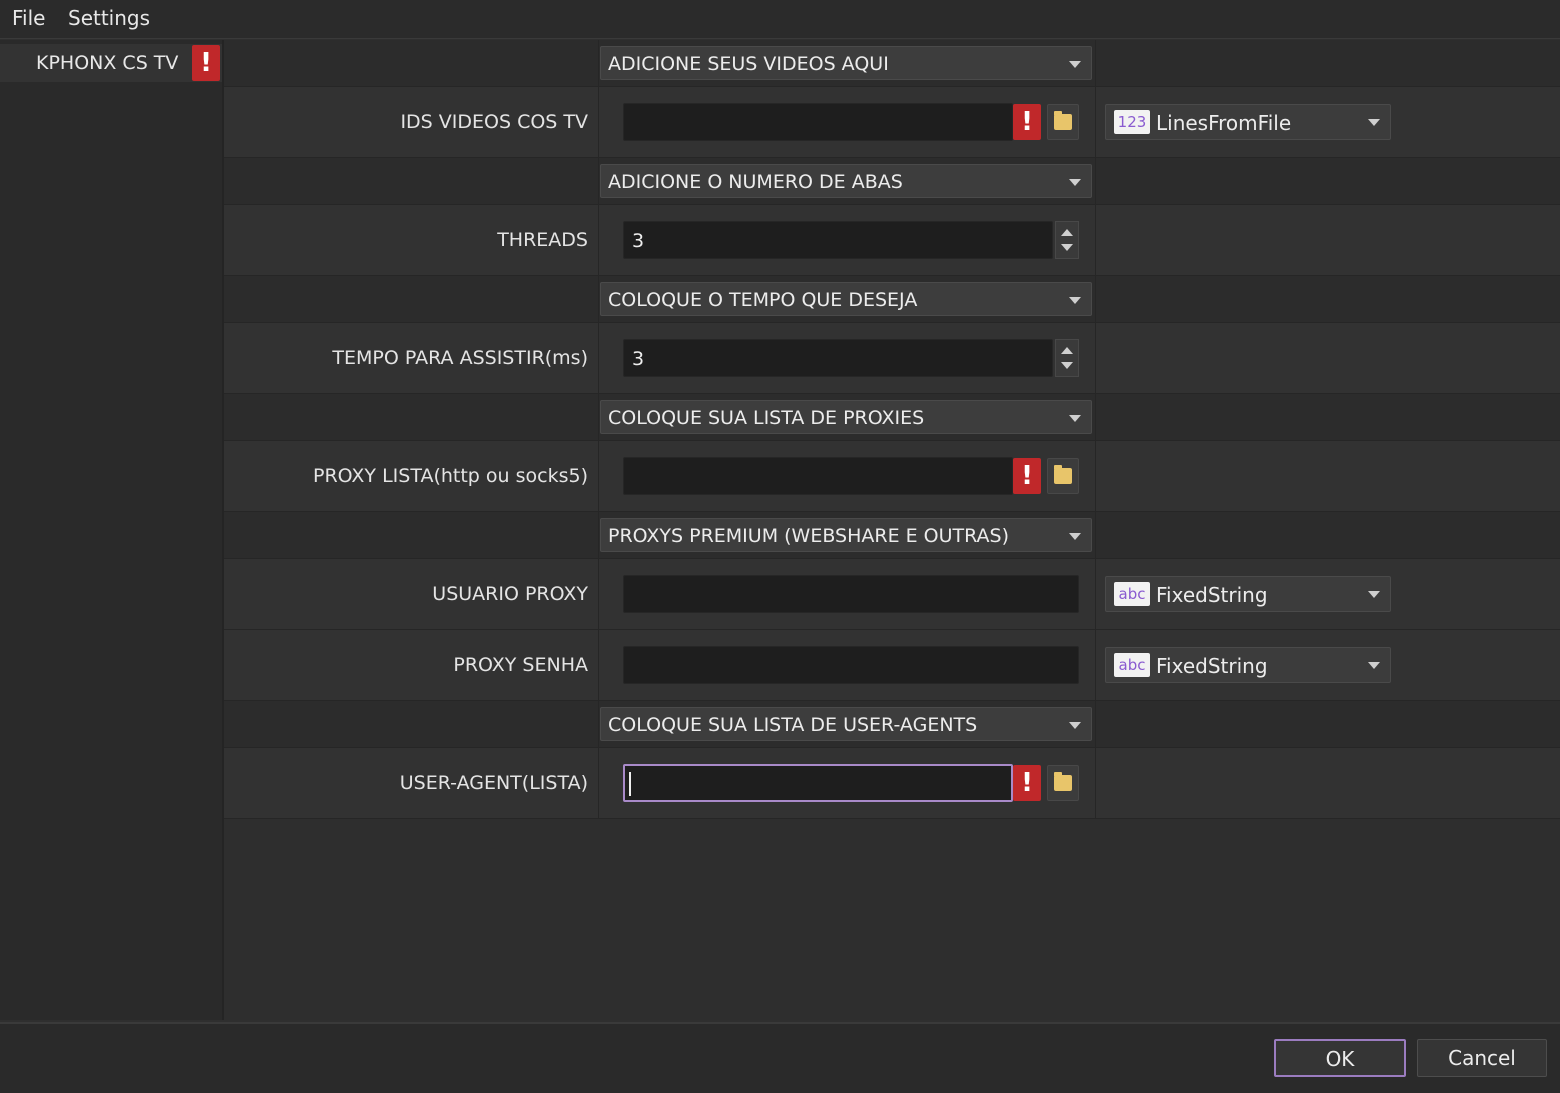  I want to click on section-header-tempo: COLOQUE O TEMPO QUE DESEJA, so click(892, 299).